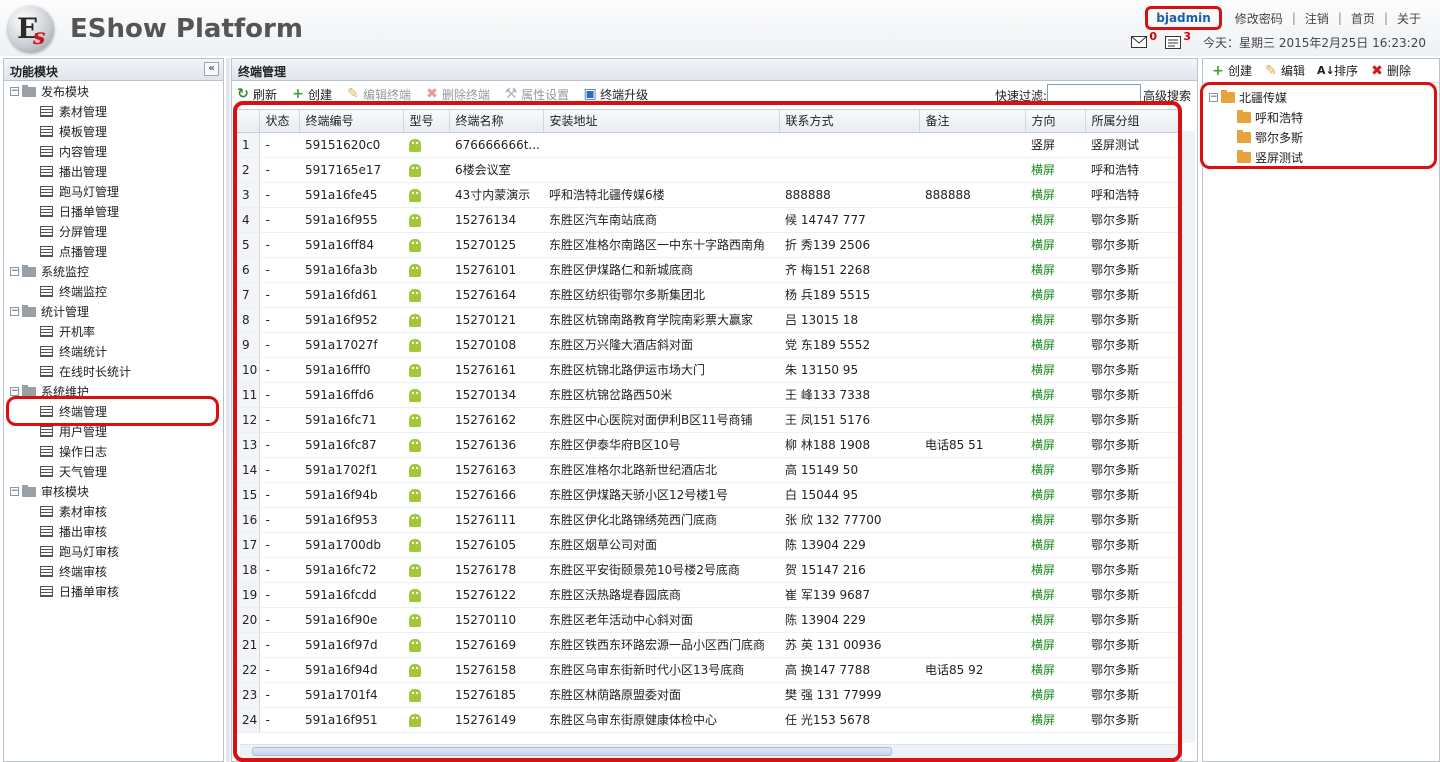  I want to click on column-header: 状态, so click(279, 121).